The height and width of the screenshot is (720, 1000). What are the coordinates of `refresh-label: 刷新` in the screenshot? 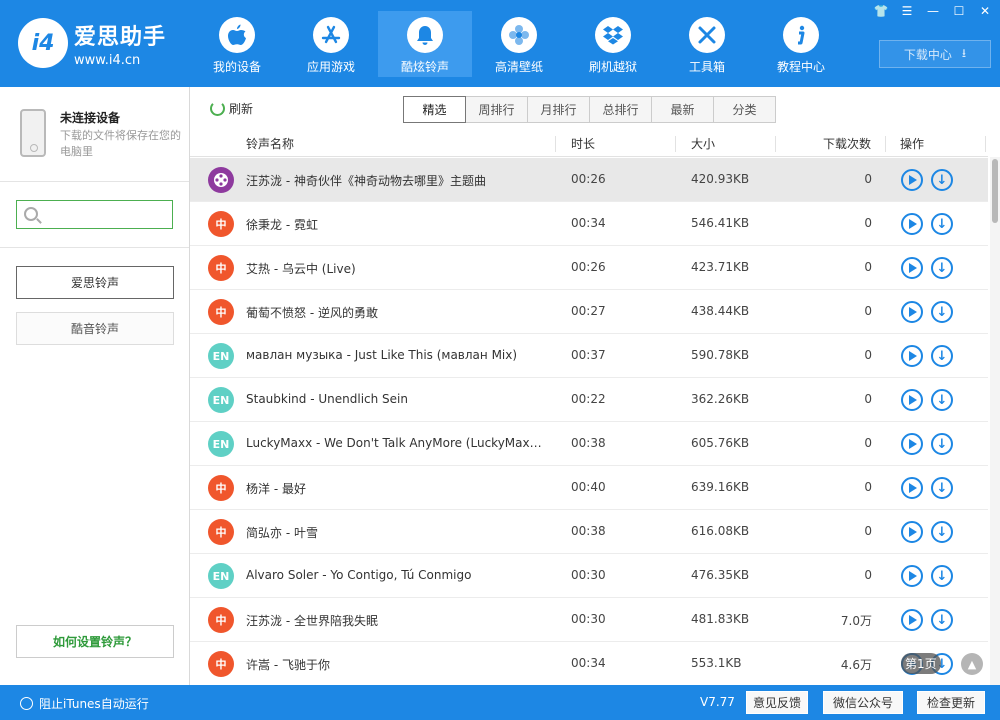 It's located at (241, 109).